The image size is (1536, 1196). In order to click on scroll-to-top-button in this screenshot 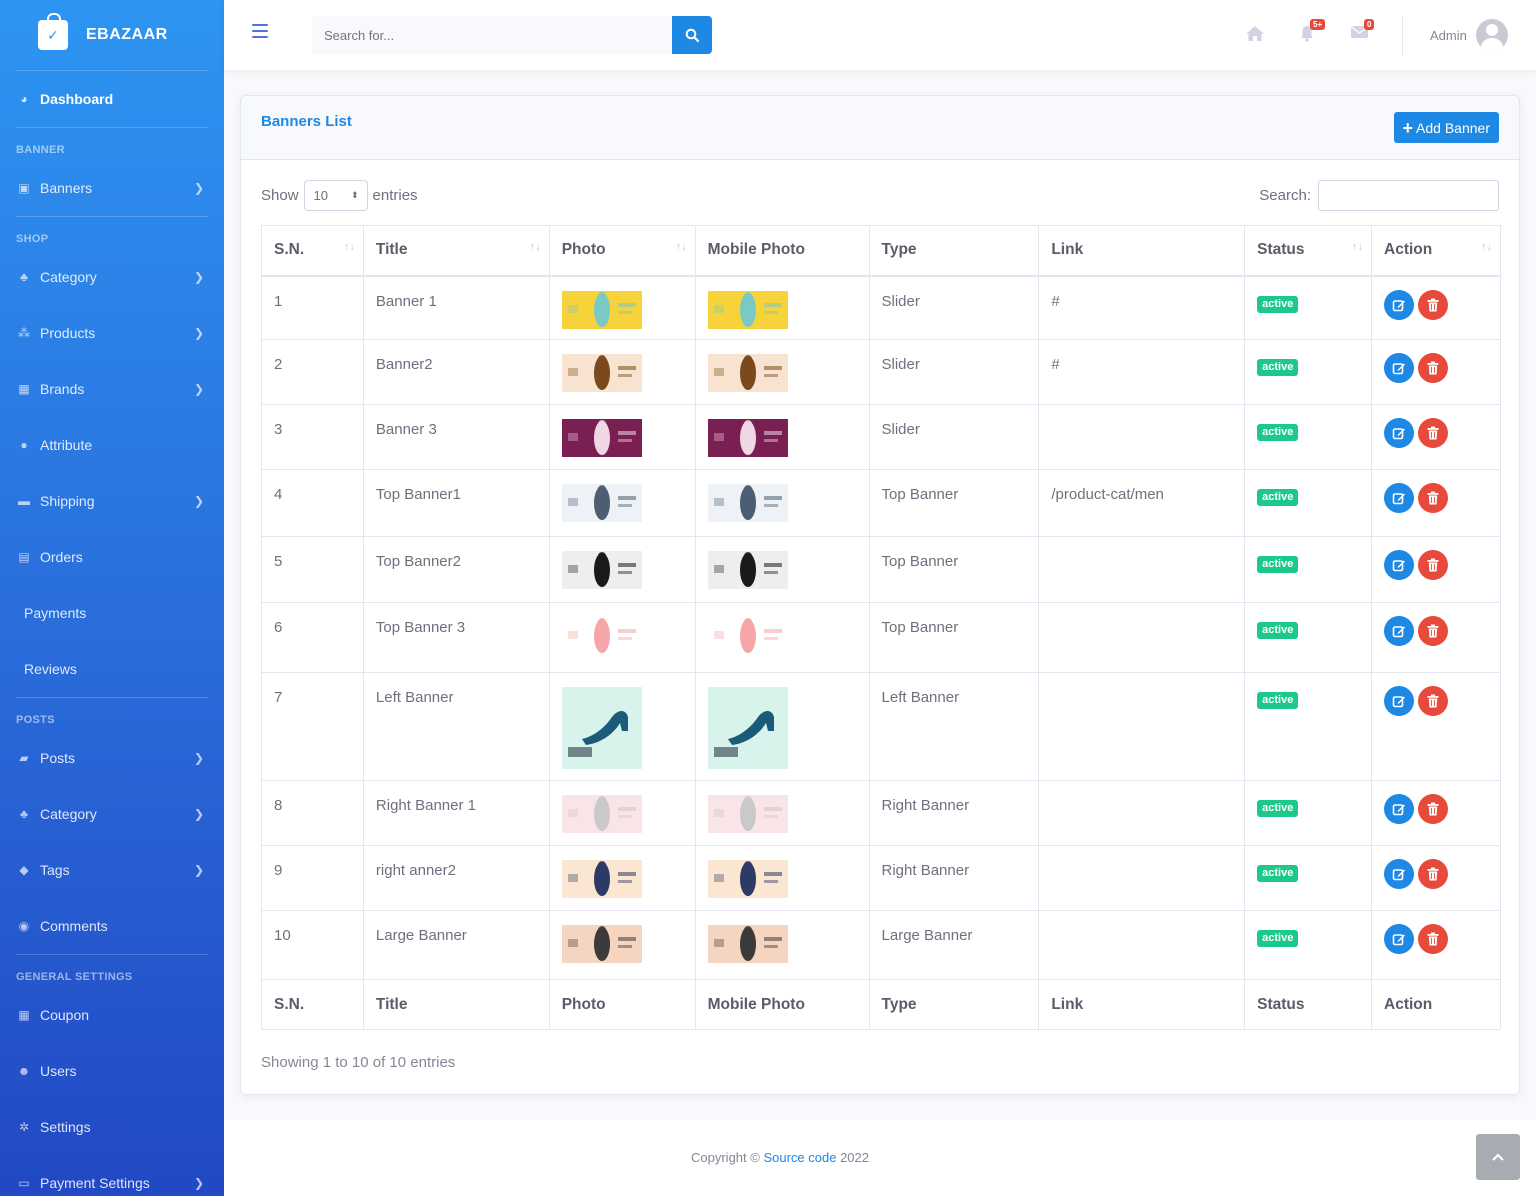, I will do `click(1498, 1157)`.